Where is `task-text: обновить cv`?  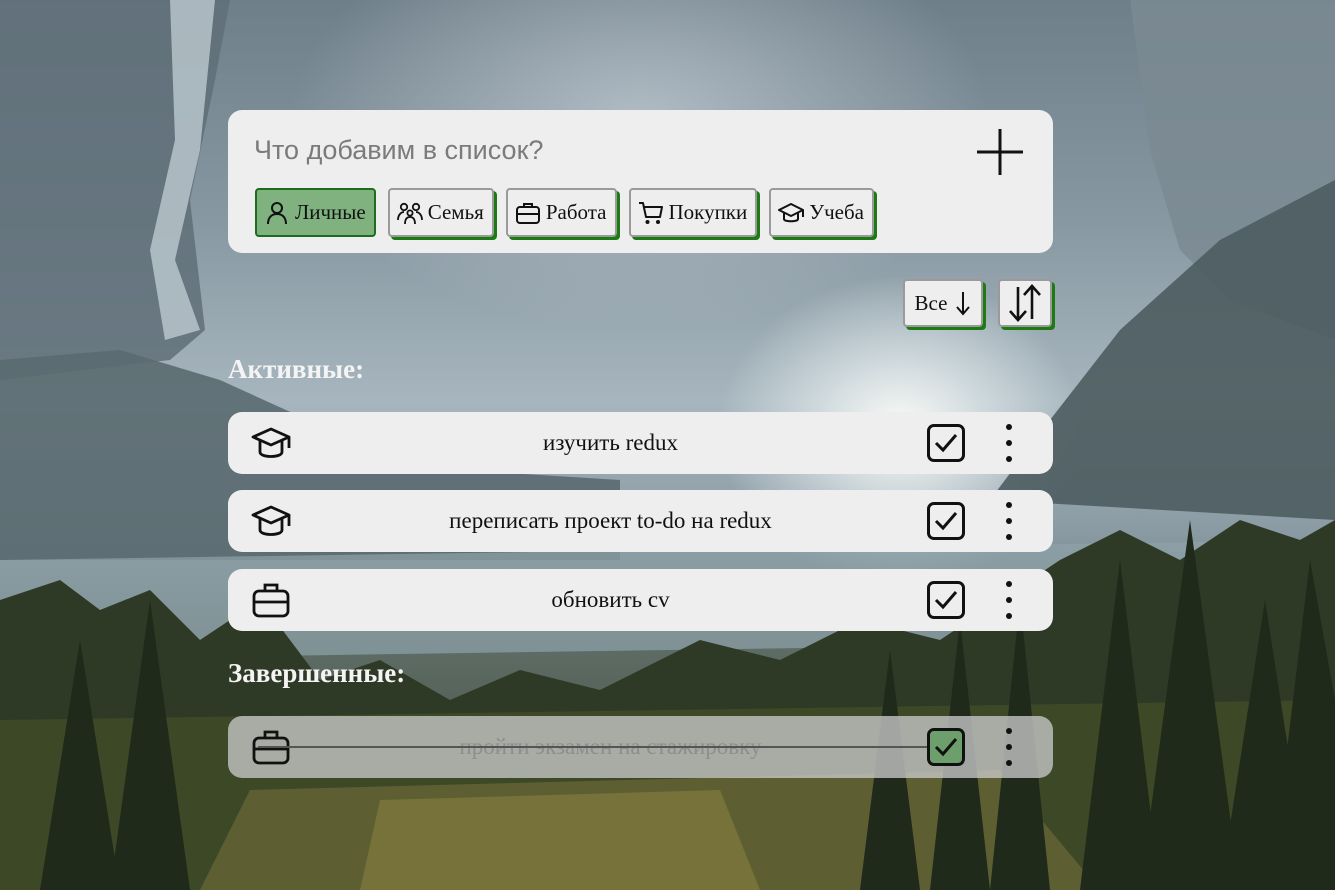 task-text: обновить cv is located at coordinates (610, 599).